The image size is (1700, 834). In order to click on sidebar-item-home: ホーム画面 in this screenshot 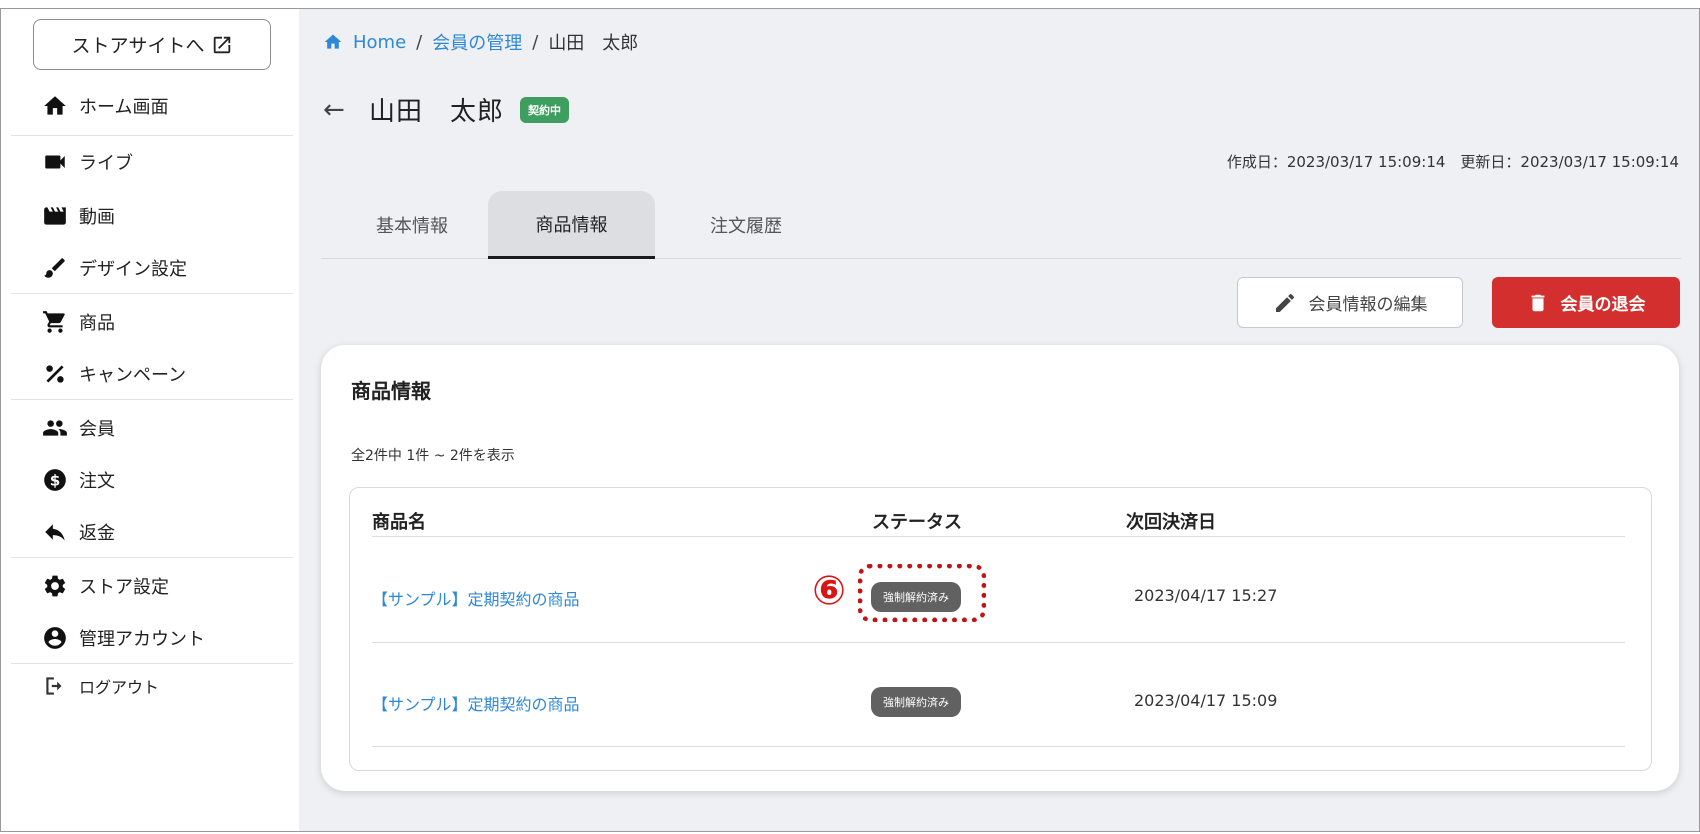, I will do `click(161, 106)`.